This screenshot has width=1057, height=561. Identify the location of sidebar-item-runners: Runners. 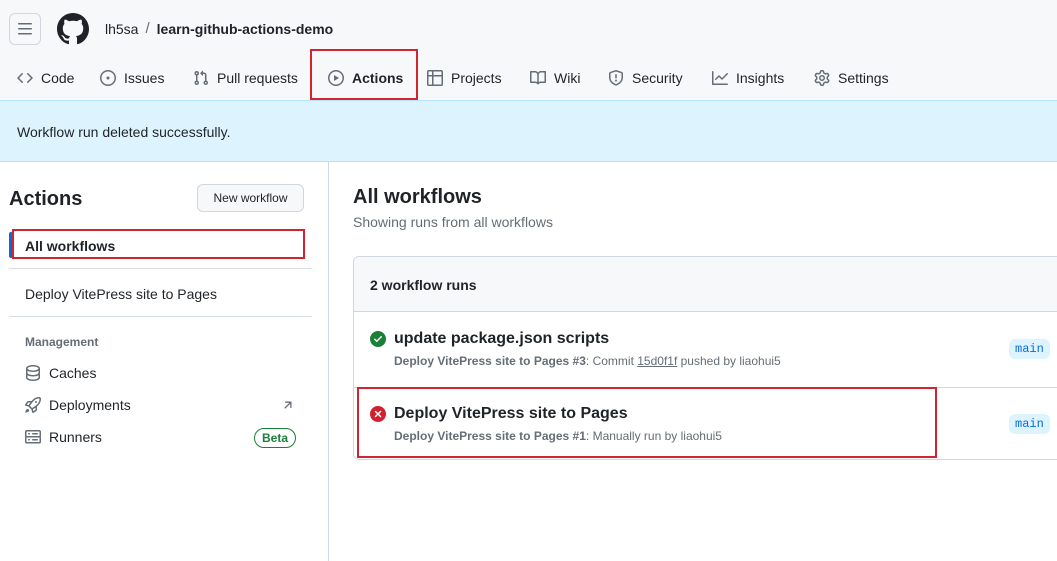
(63, 437).